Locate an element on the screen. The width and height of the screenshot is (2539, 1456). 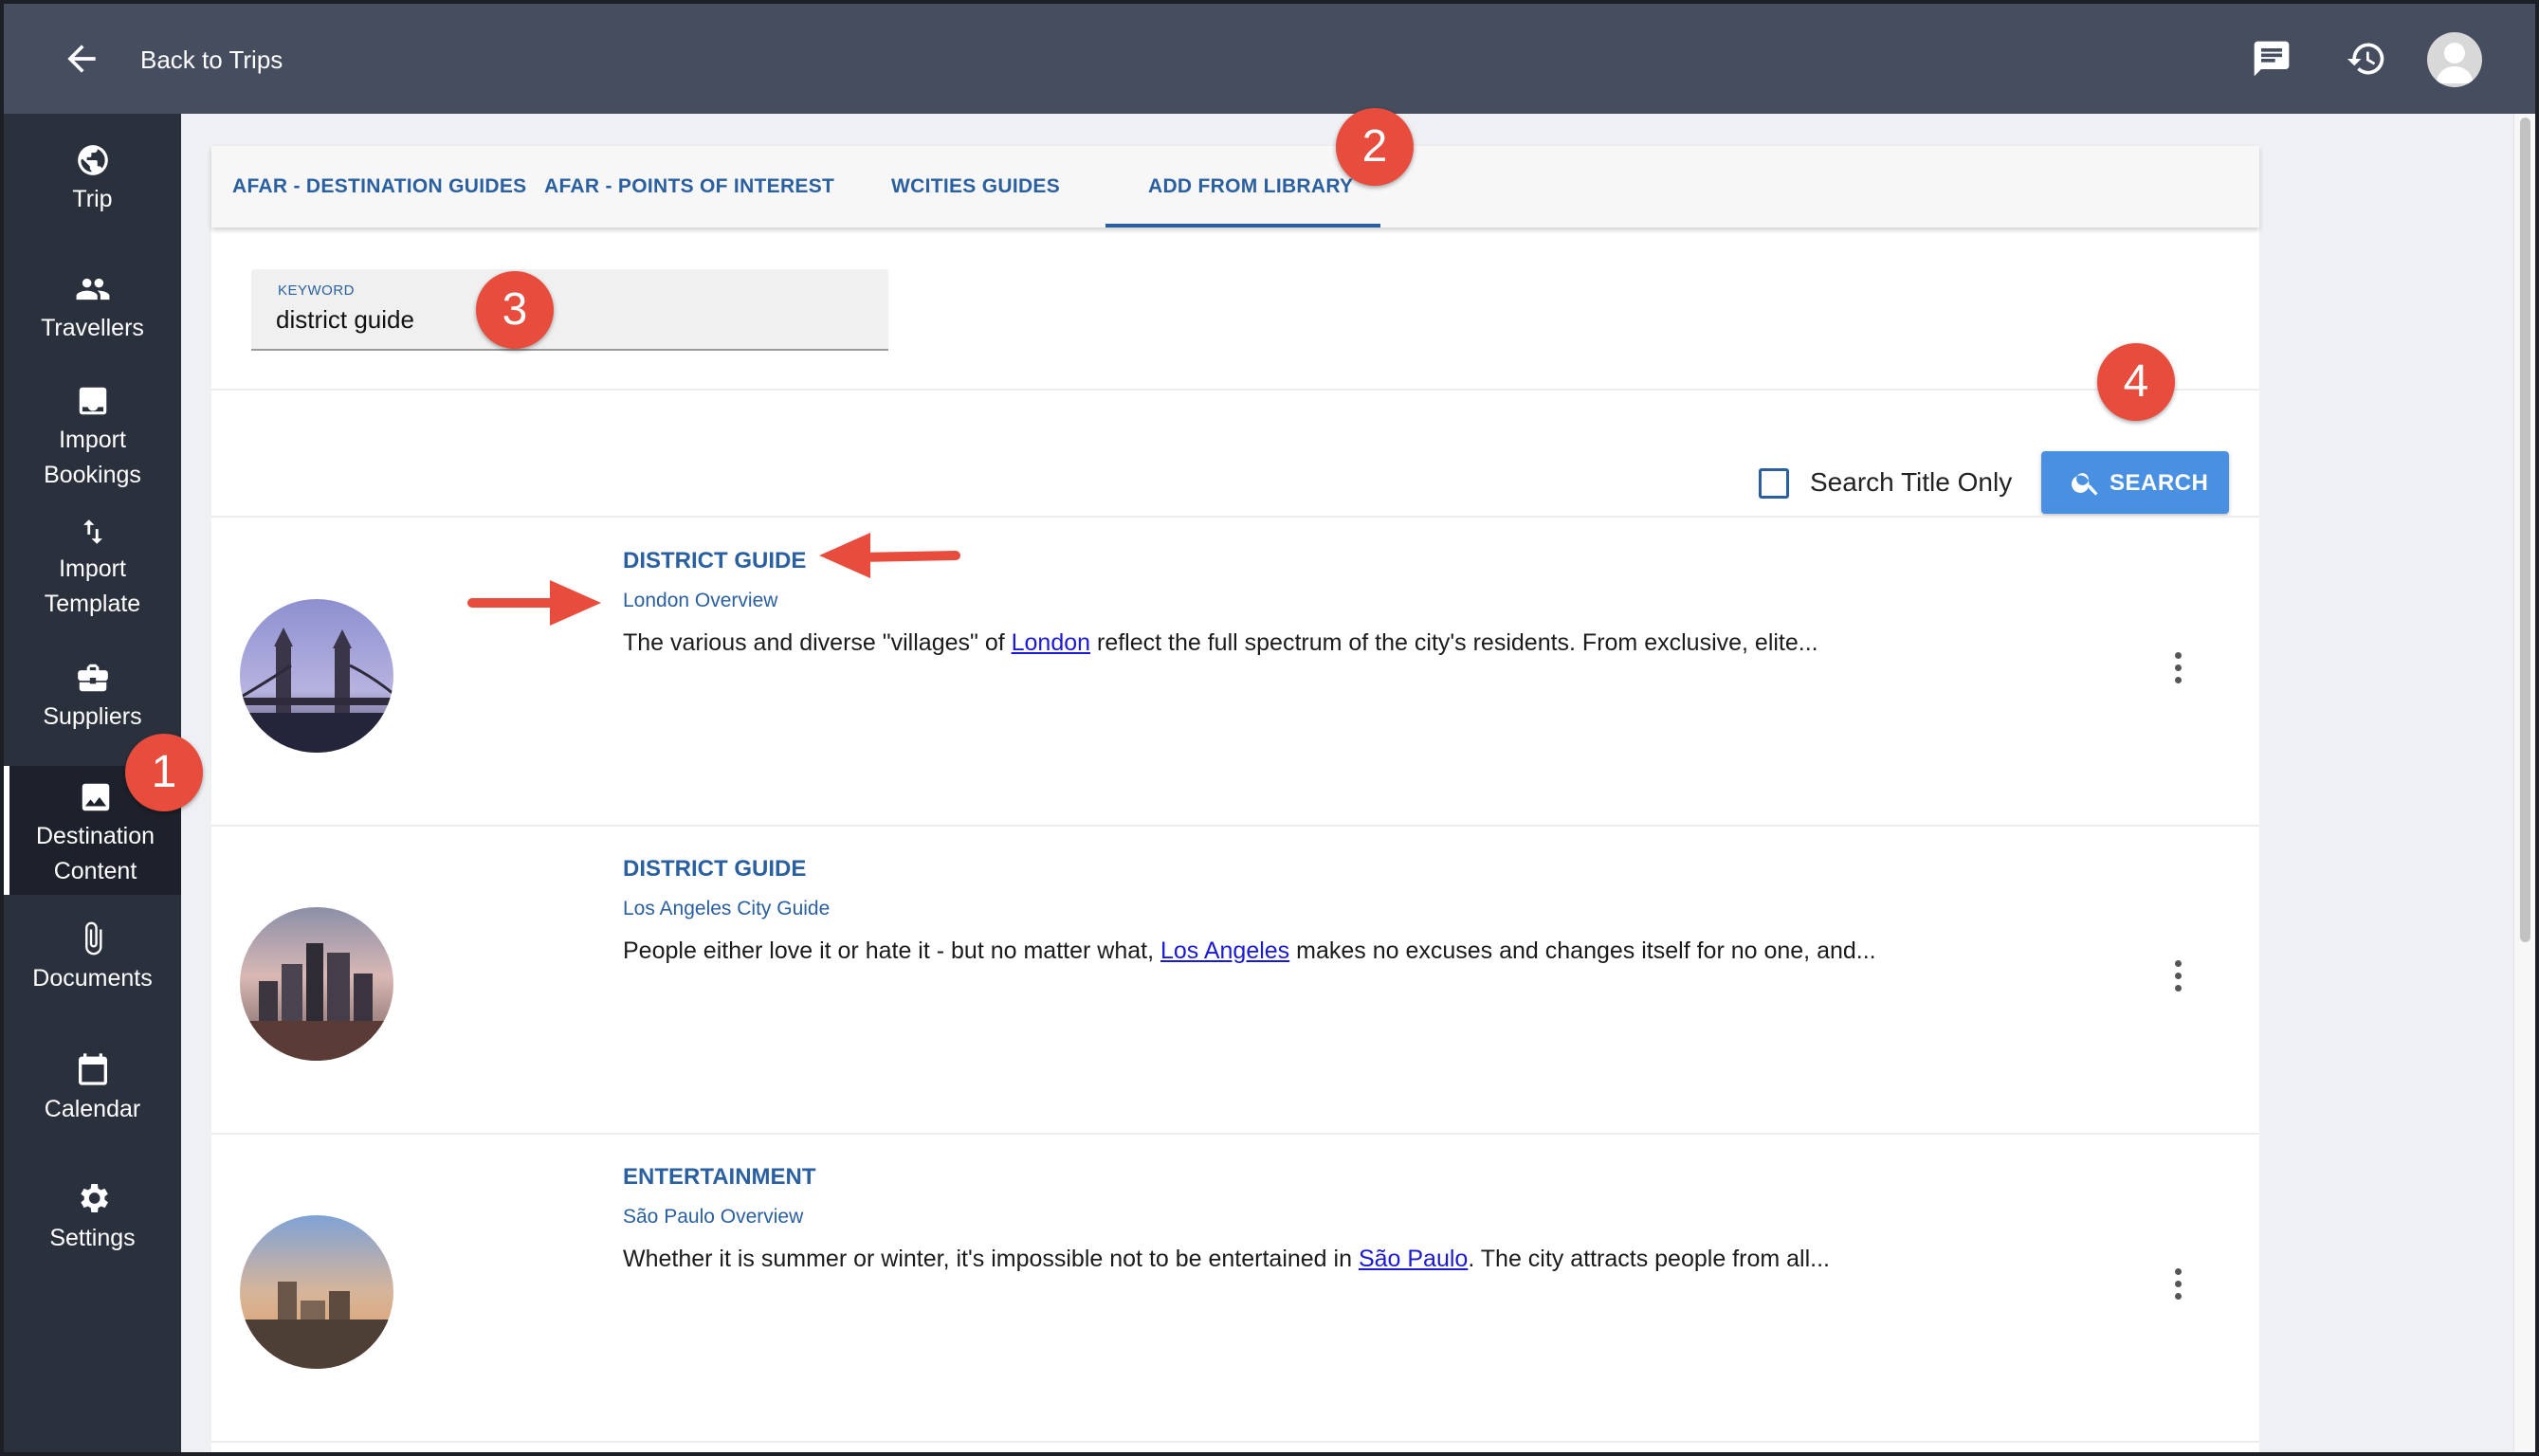
sao-paulo-link: São Paulo is located at coordinates (1413, 1259).